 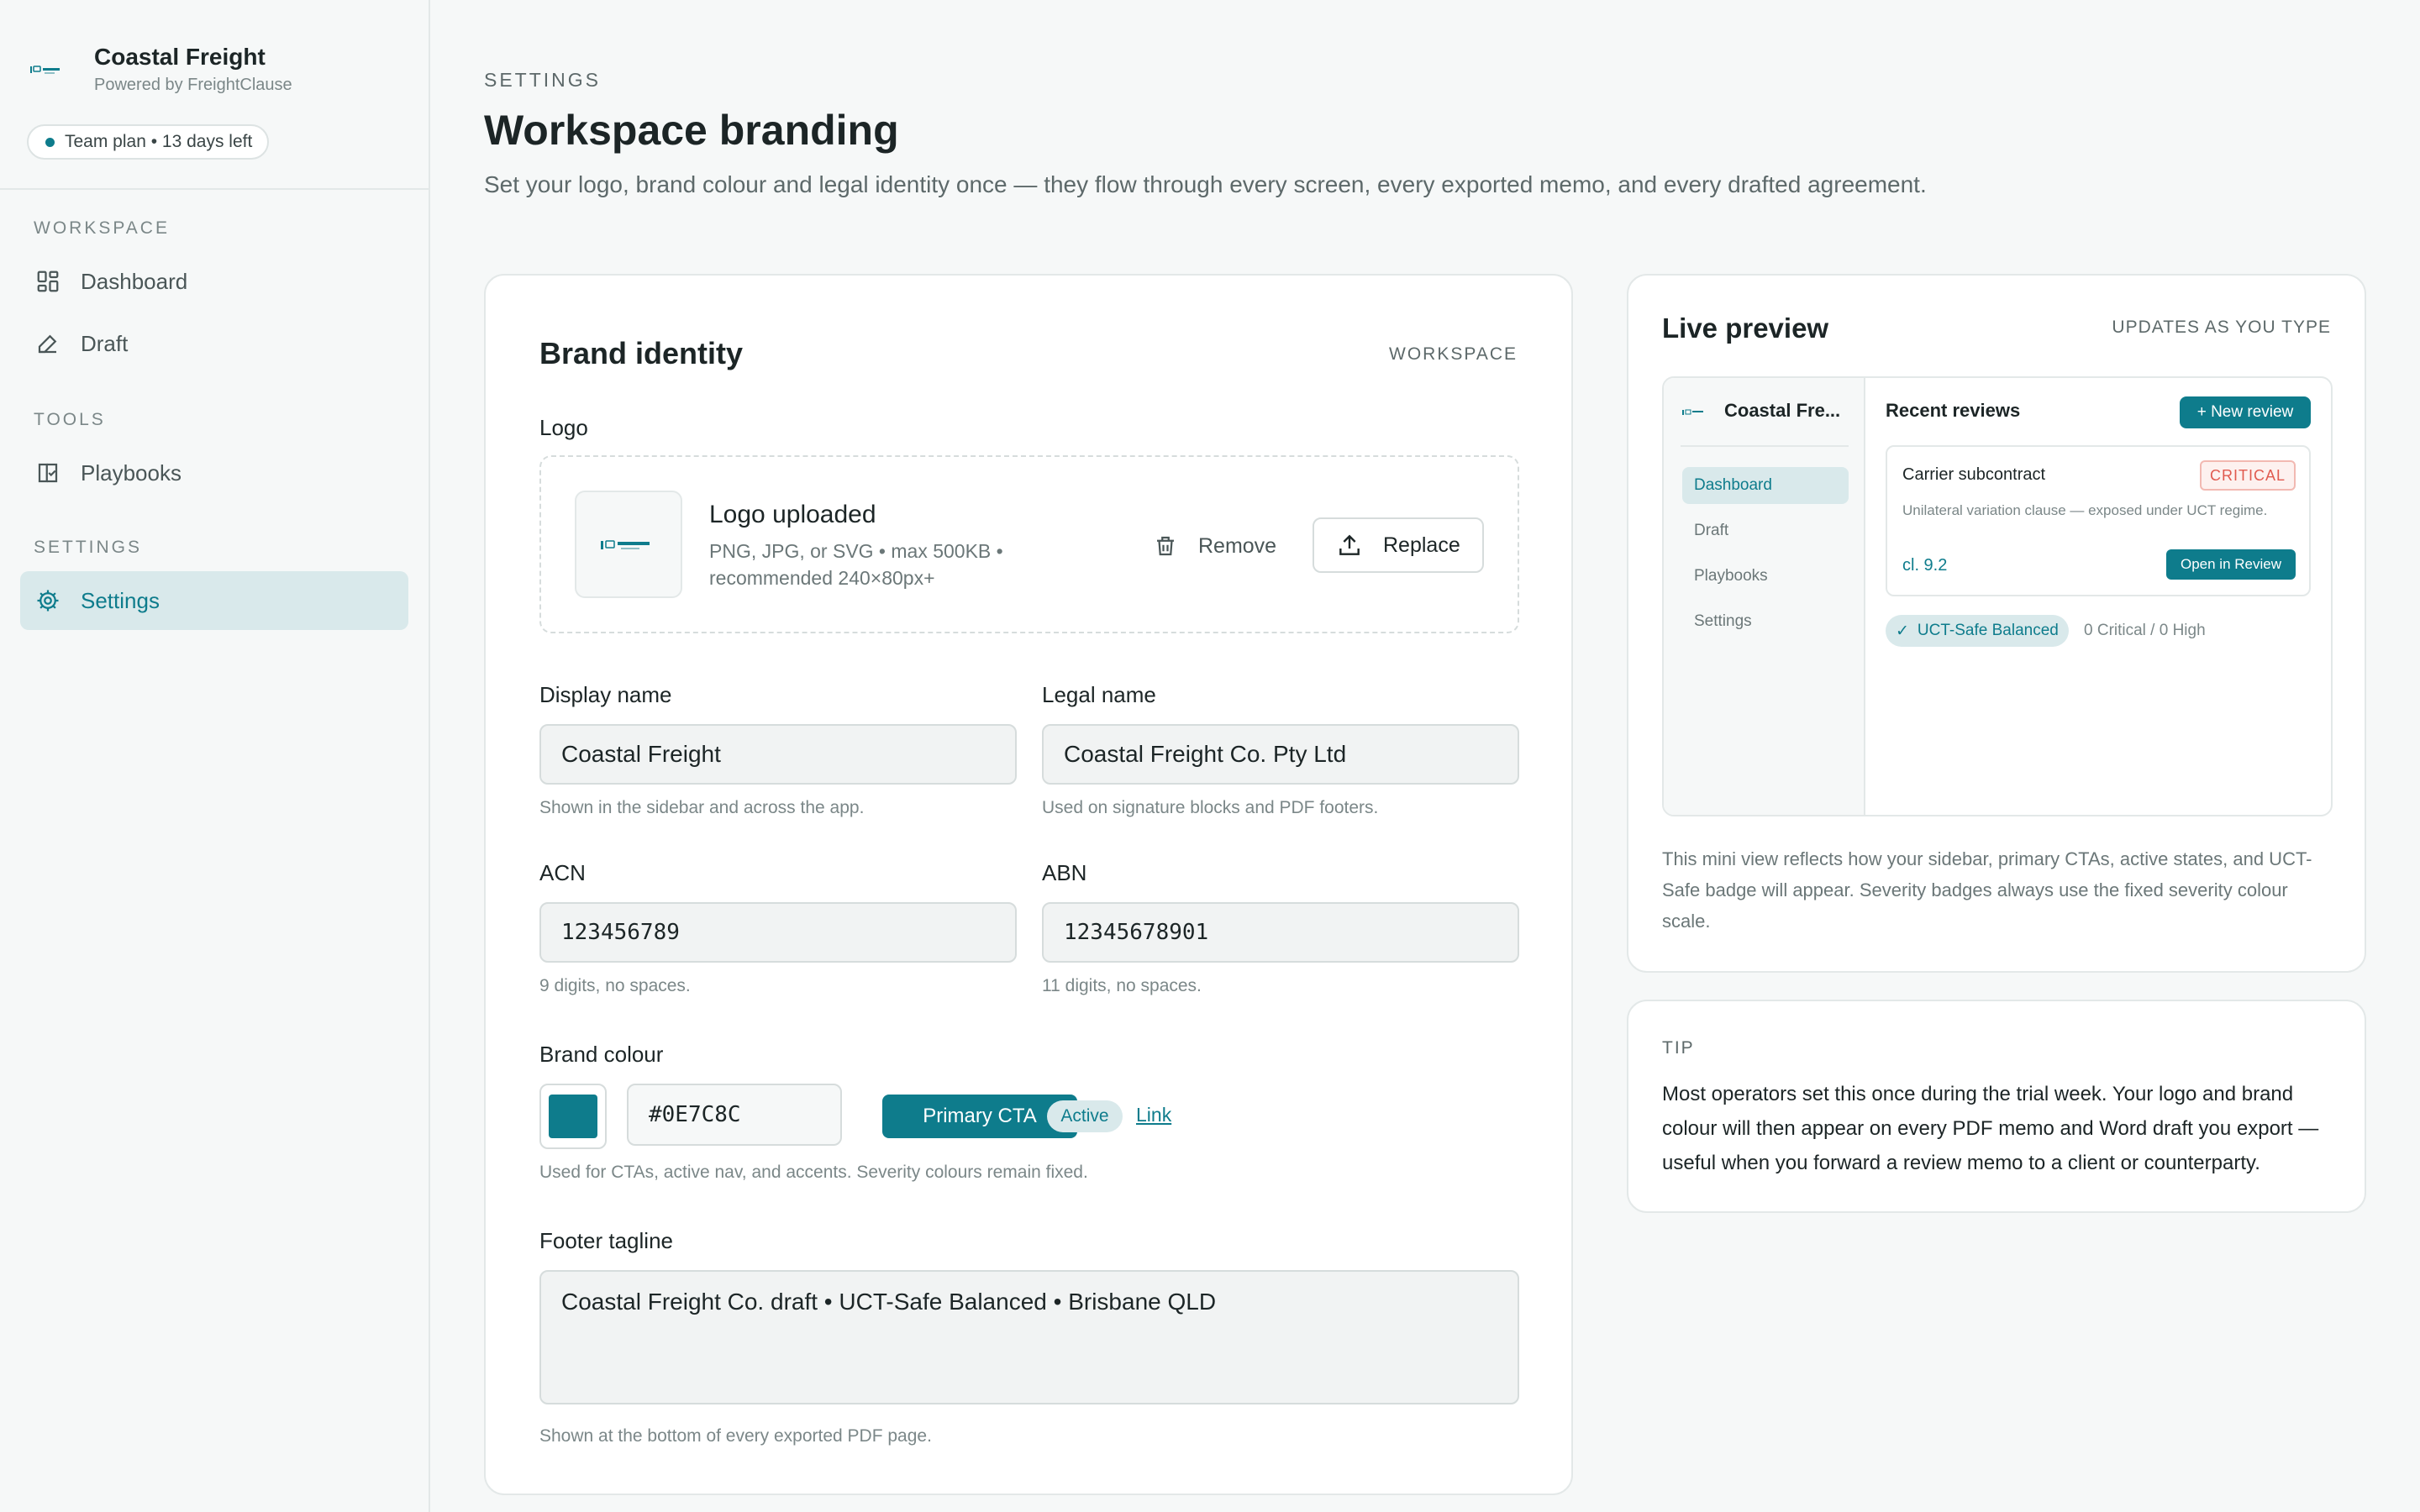 I want to click on replace-label: Replace, so click(x=1421, y=545).